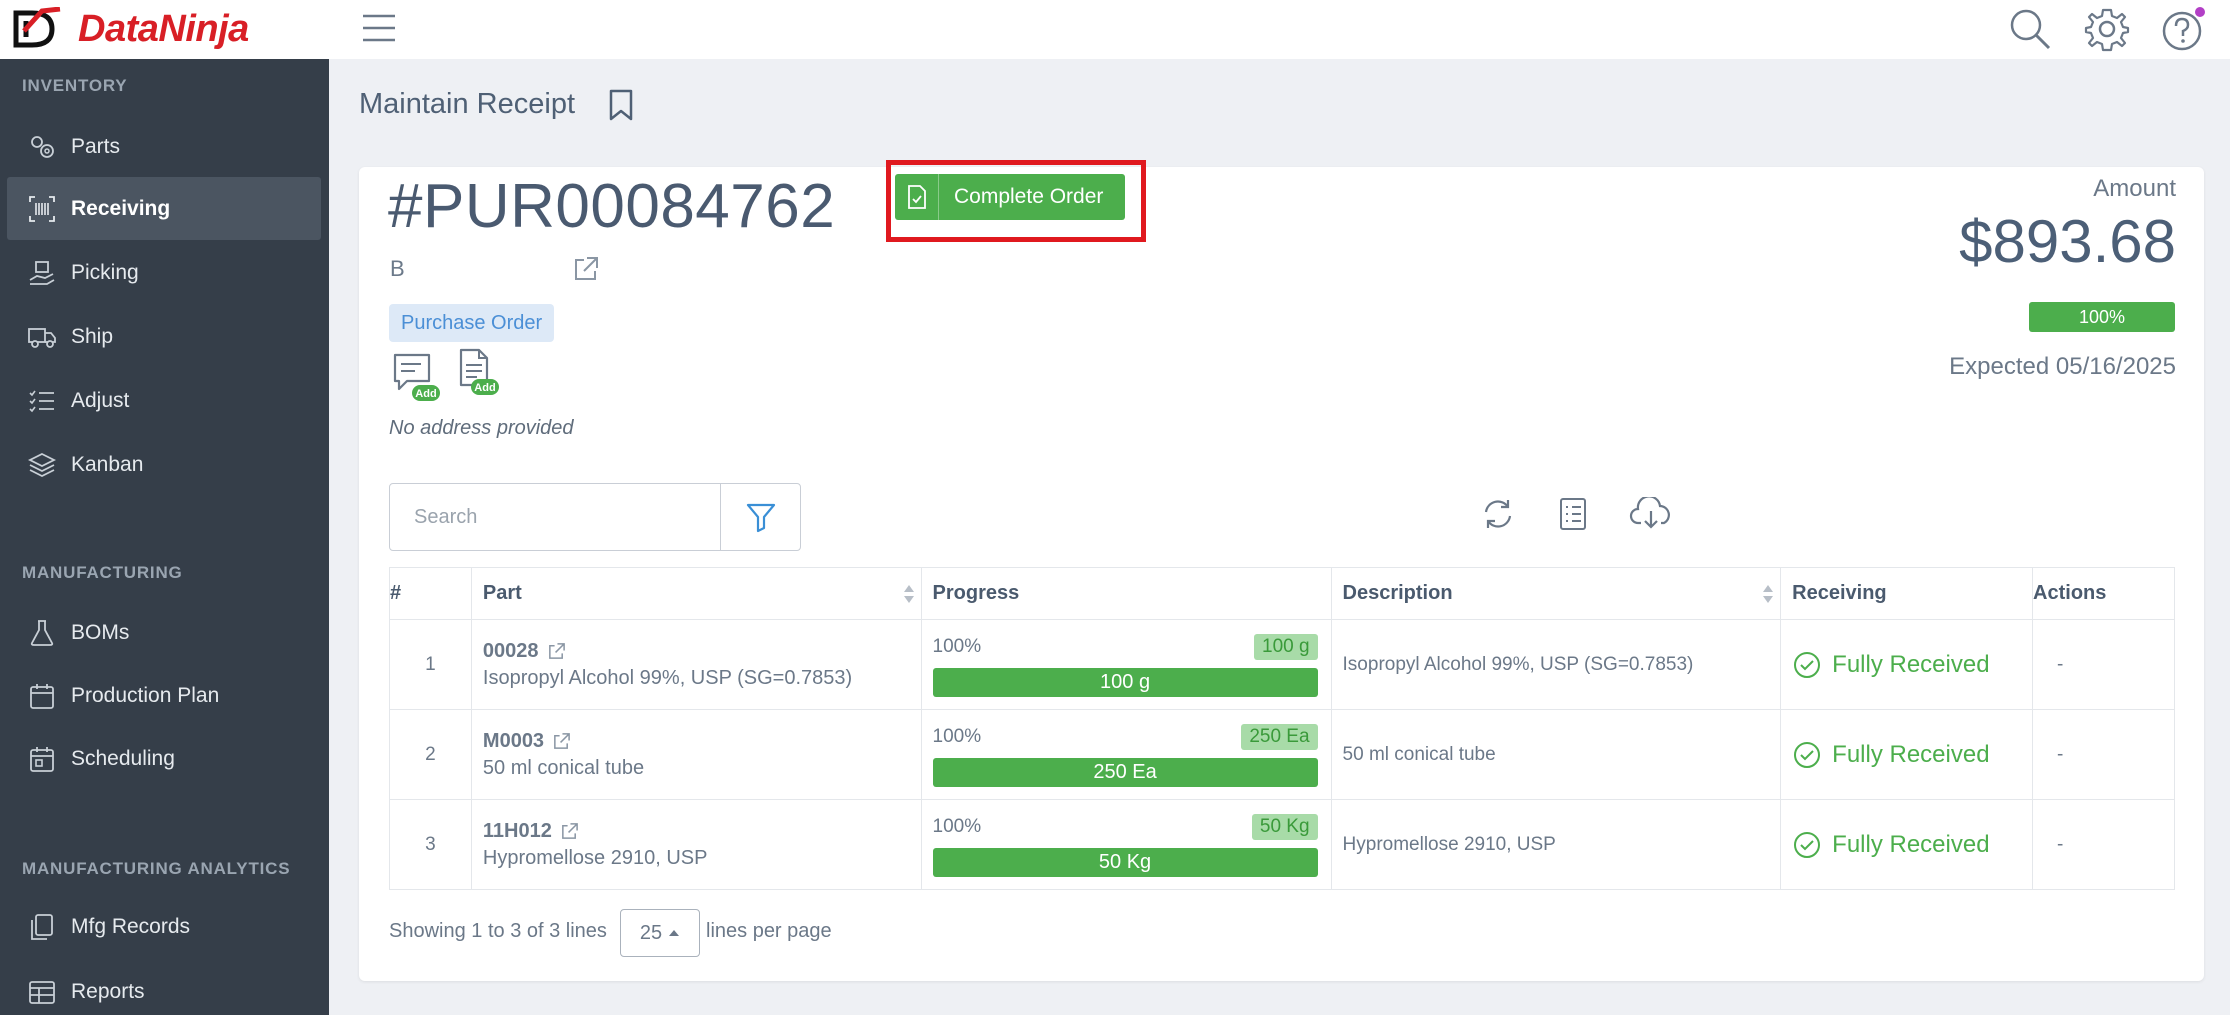 The width and height of the screenshot is (2230, 1015). I want to click on sidebar-item-scheduling: Scheduling, so click(164, 758).